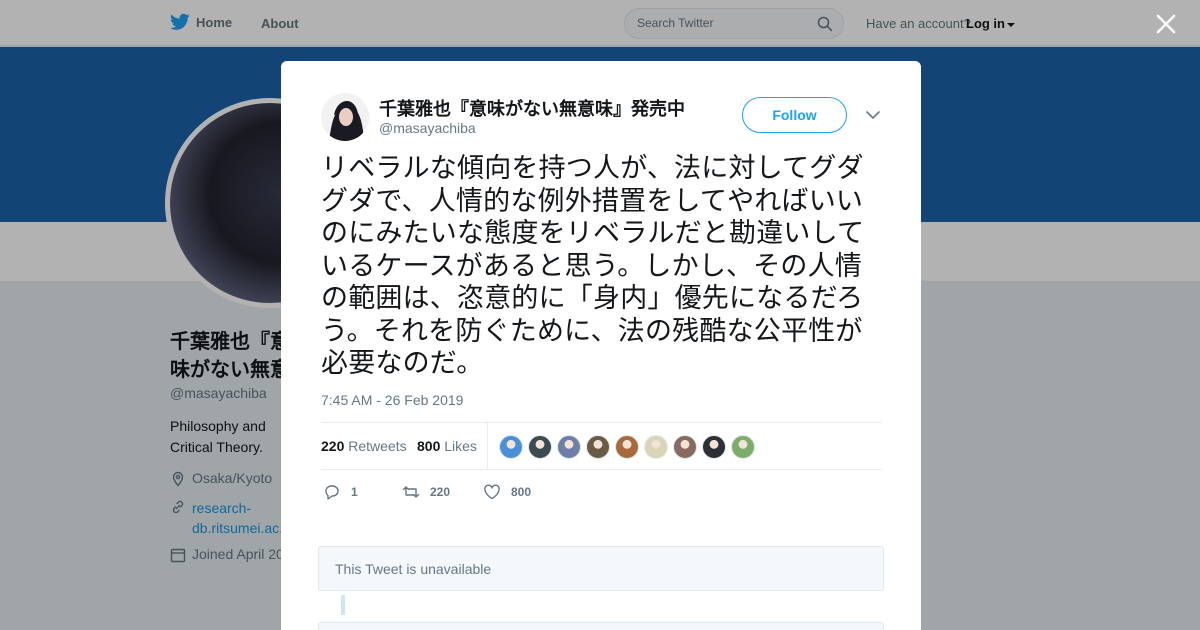 The image size is (1200, 630). What do you see at coordinates (492, 492) in the screenshot?
I see `heart-icon` at bounding box center [492, 492].